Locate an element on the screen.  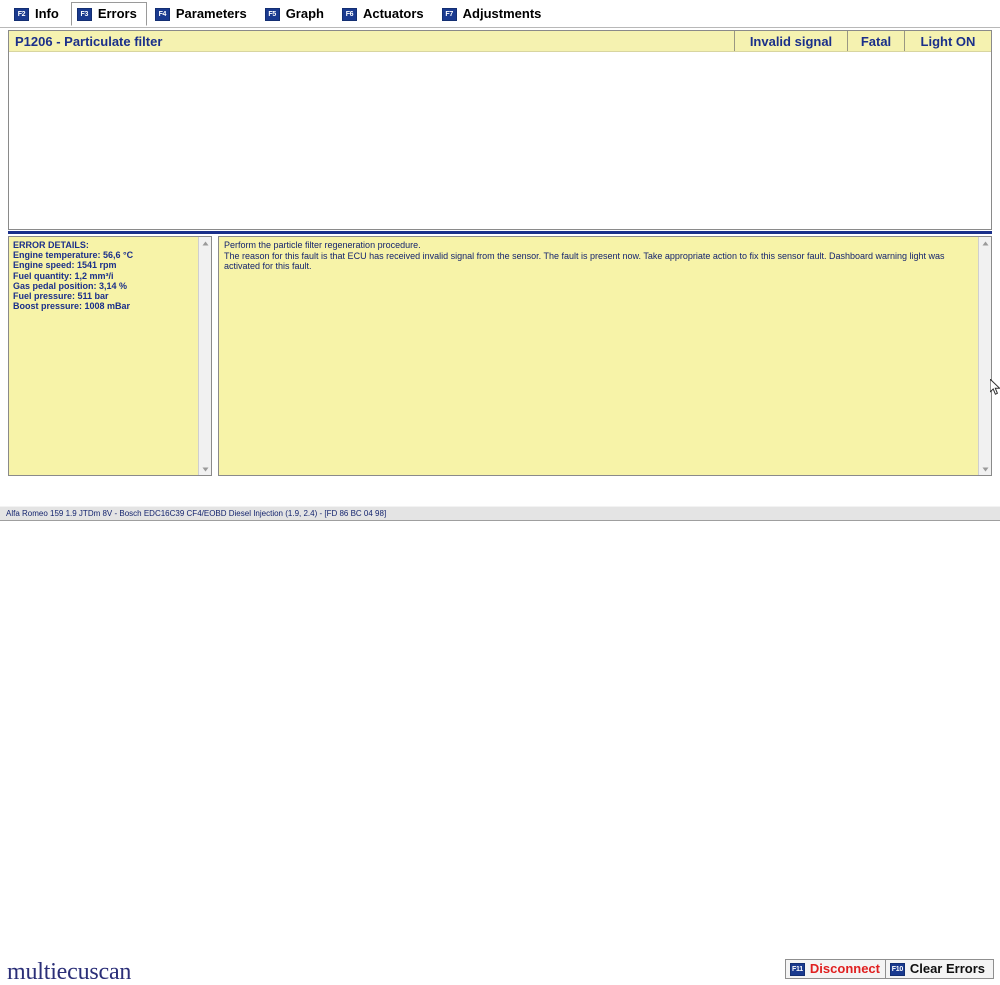
fkey-badge-f4: F4 is located at coordinates (162, 14).